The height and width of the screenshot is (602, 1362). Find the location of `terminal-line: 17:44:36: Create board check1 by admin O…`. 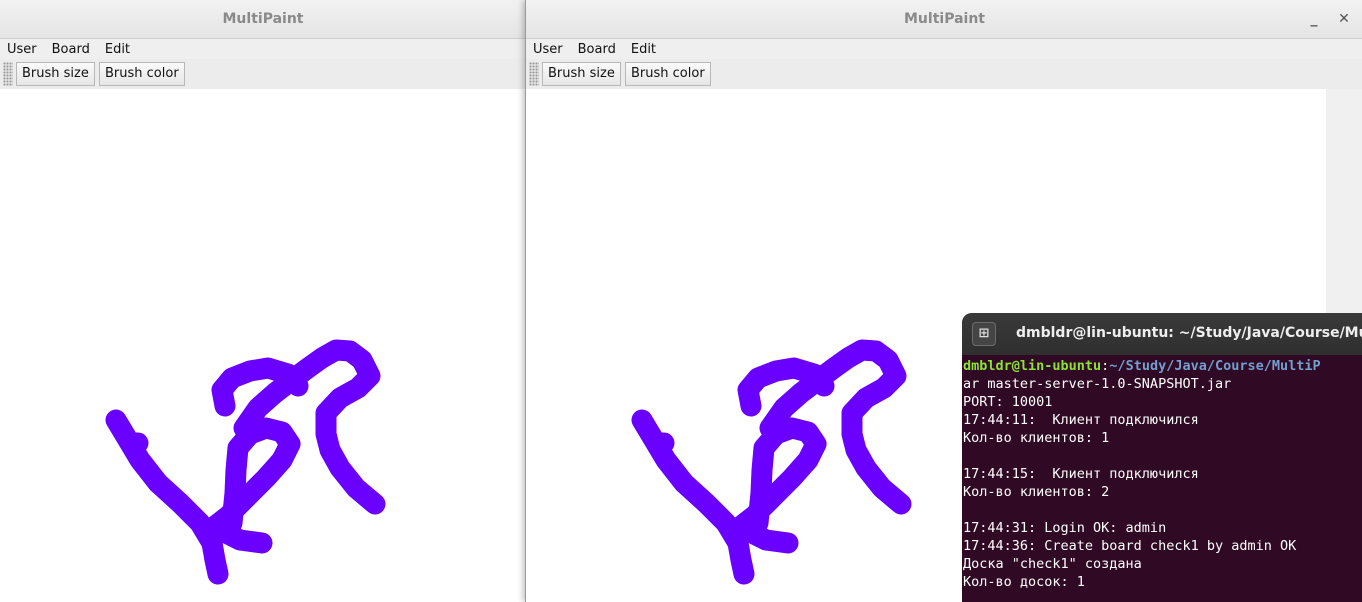

terminal-line: 17:44:36: Create board check1 by admin O… is located at coordinates (1130, 546).